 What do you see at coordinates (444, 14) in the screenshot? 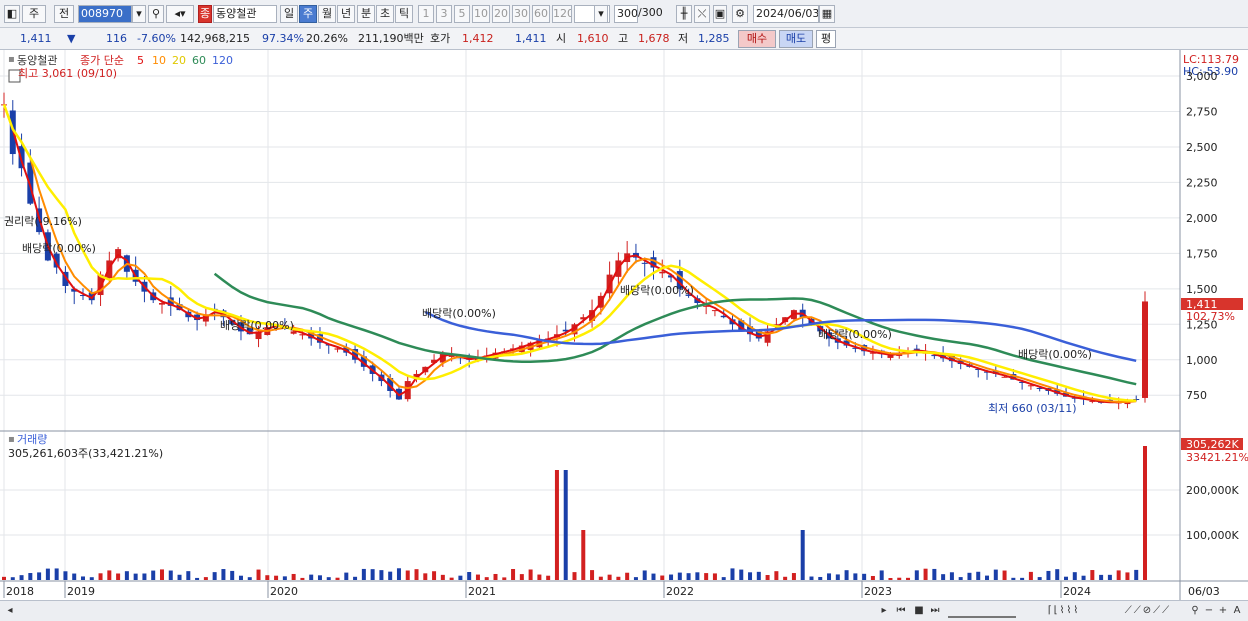
I see `interval-3: 3` at bounding box center [444, 14].